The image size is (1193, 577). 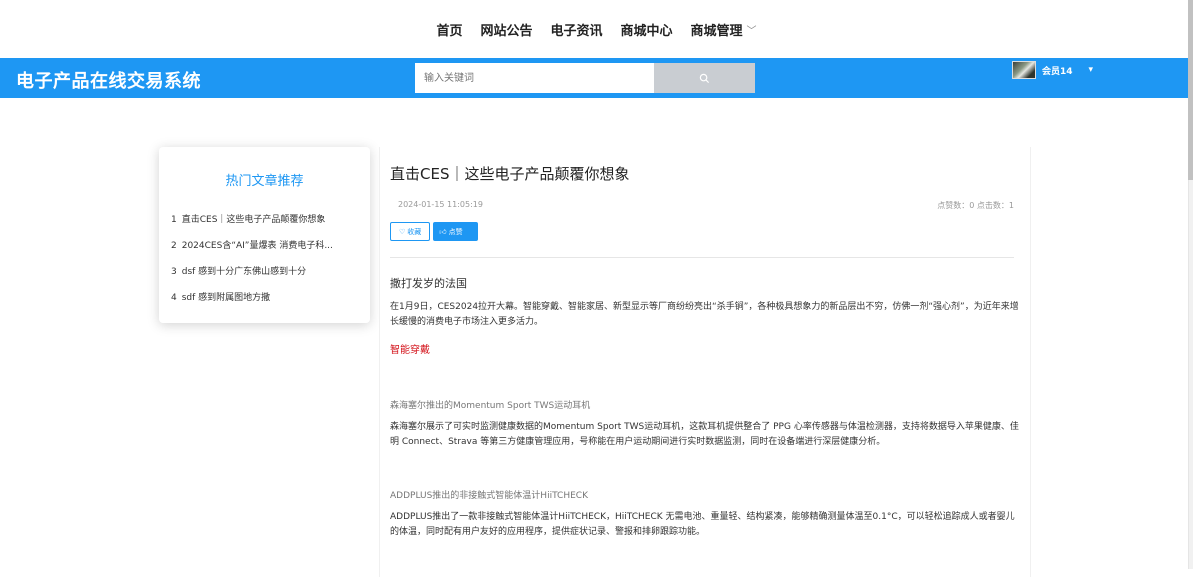 What do you see at coordinates (428, 283) in the screenshot?
I see `article-subheading: 撒打发岁的法国` at bounding box center [428, 283].